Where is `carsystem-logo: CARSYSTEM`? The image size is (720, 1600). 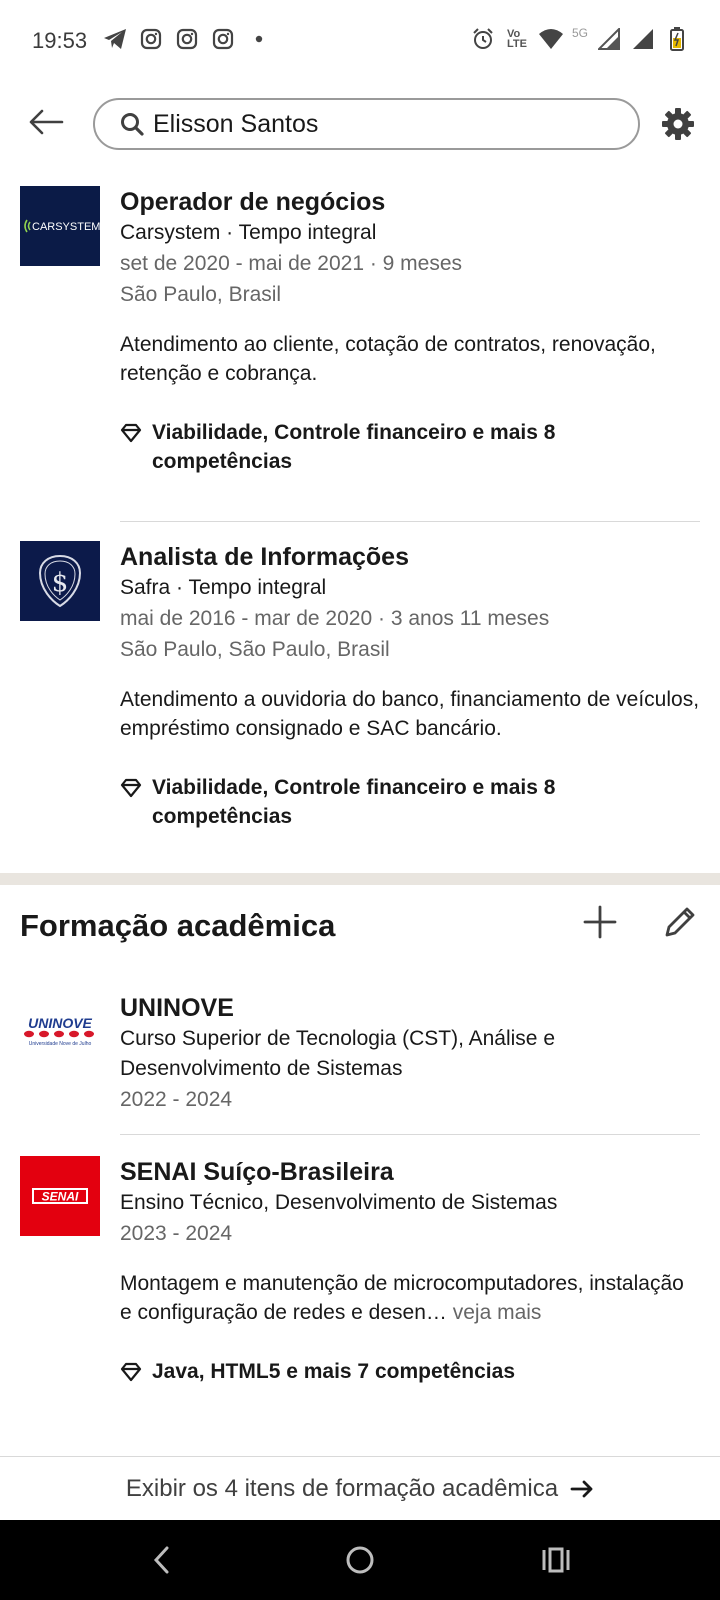
carsystem-logo: CARSYSTEM is located at coordinates (60, 226).